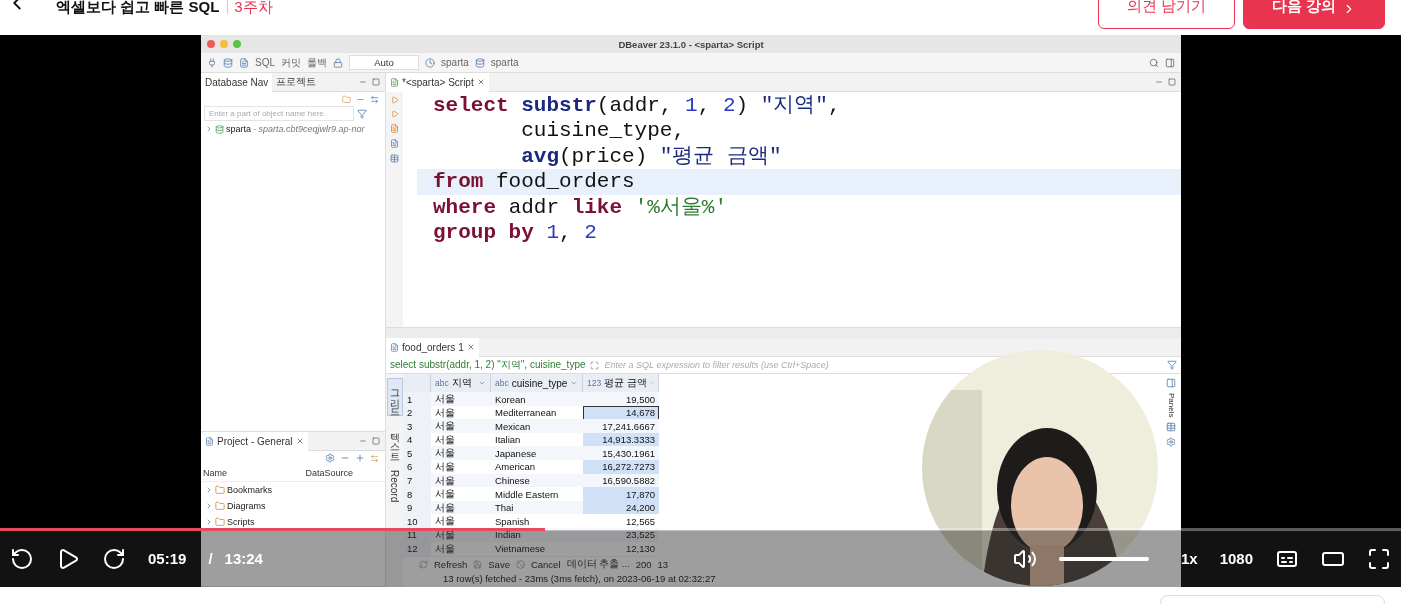  I want to click on query-text: select substr(addr, 1, 2) "지역", cuisine_type, so click(488, 365).